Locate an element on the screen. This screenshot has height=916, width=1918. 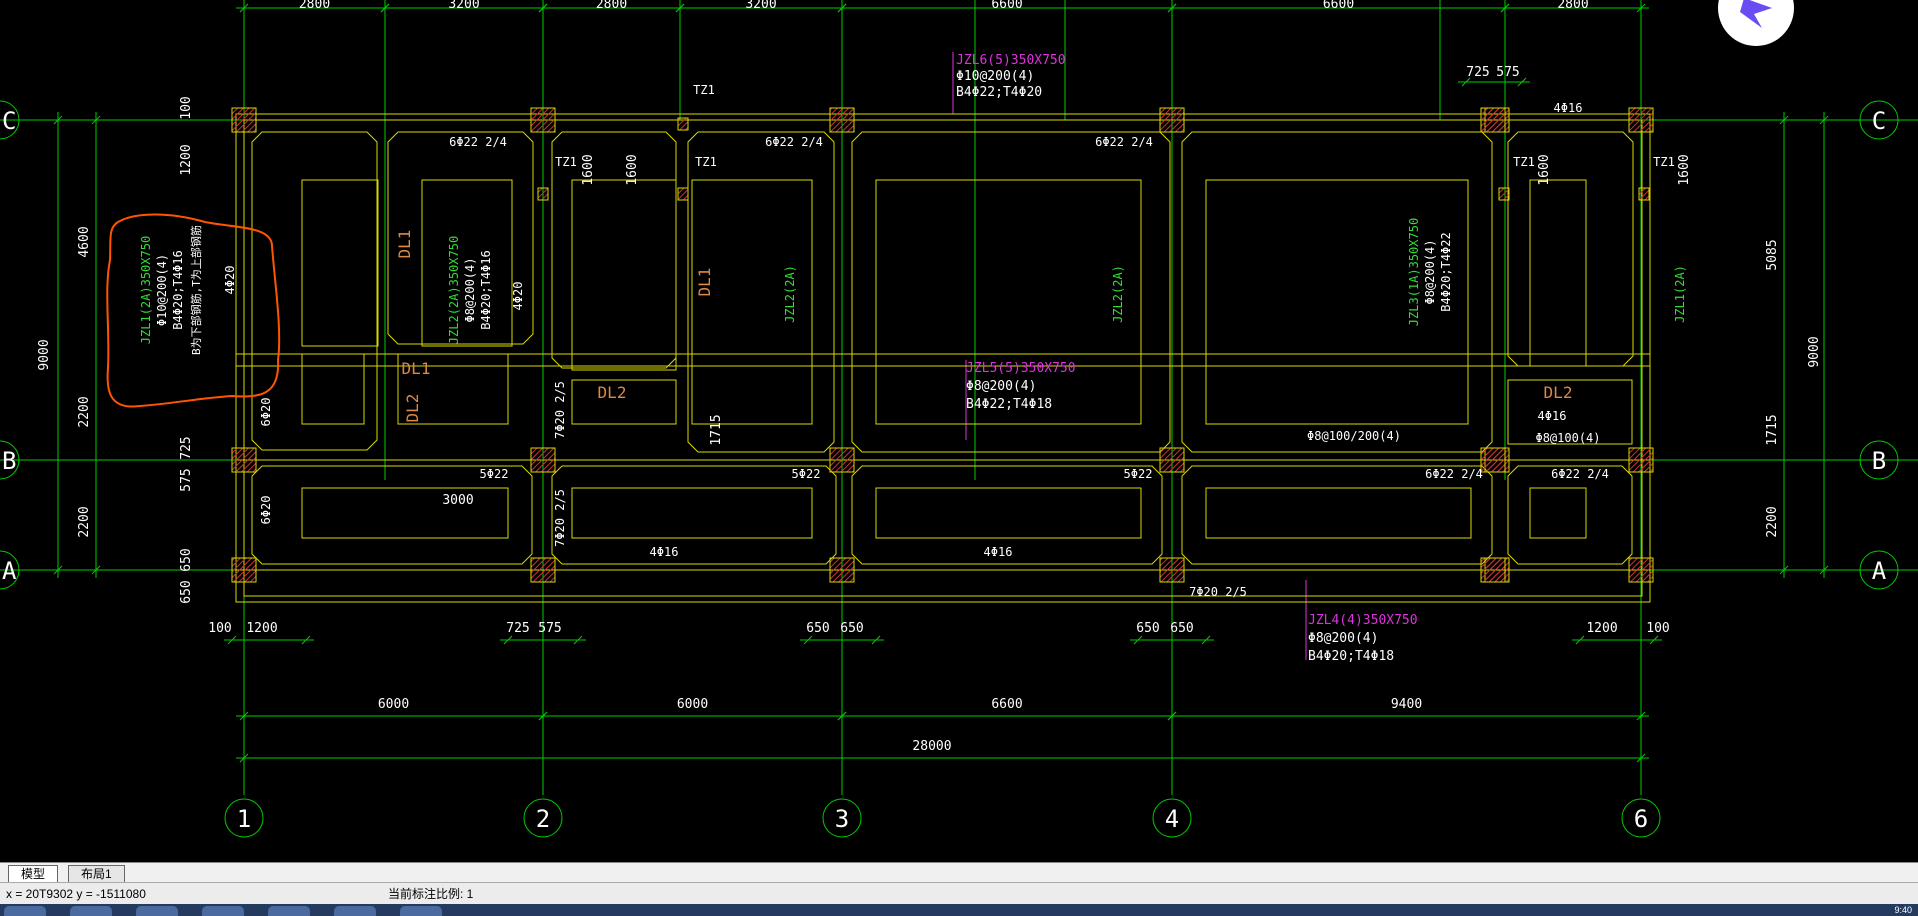
axis-label: 2 is located at coordinates (543, 819).